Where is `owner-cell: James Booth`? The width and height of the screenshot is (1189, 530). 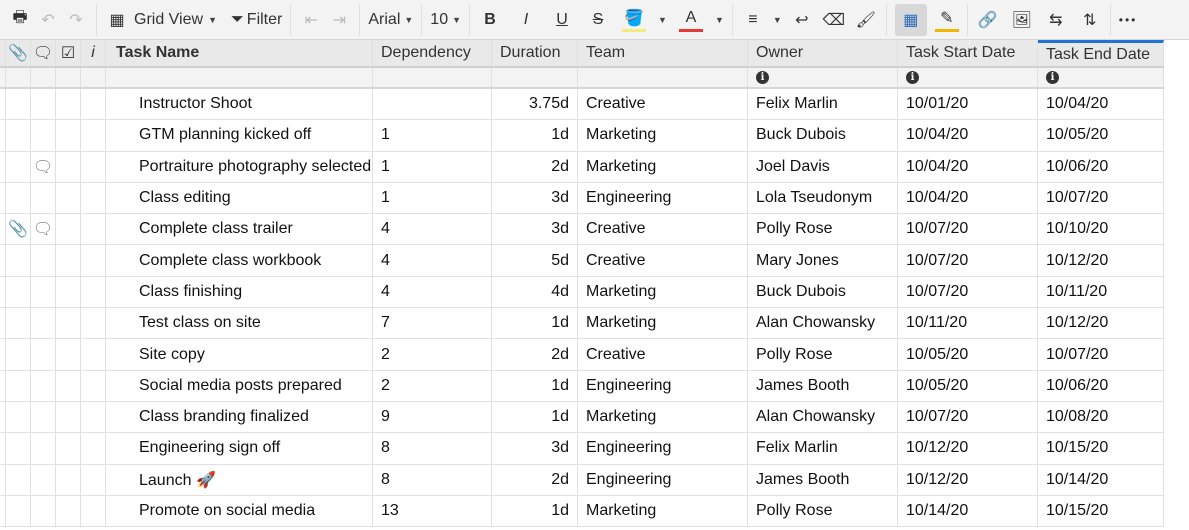 owner-cell: James Booth is located at coordinates (823, 385).